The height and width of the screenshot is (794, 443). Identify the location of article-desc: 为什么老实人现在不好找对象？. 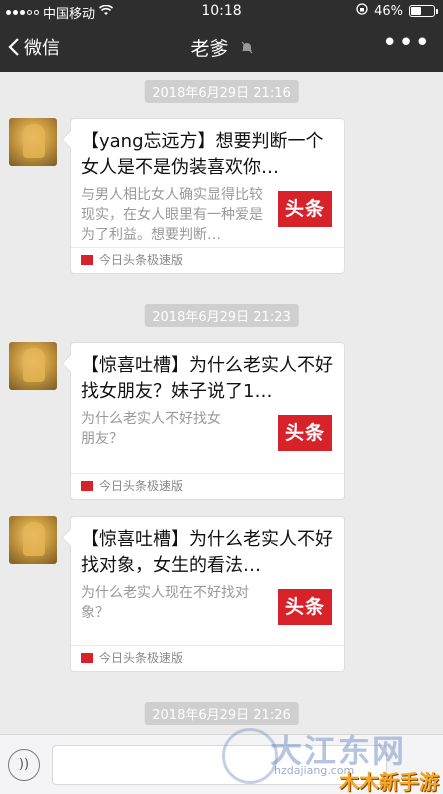
(165, 603).